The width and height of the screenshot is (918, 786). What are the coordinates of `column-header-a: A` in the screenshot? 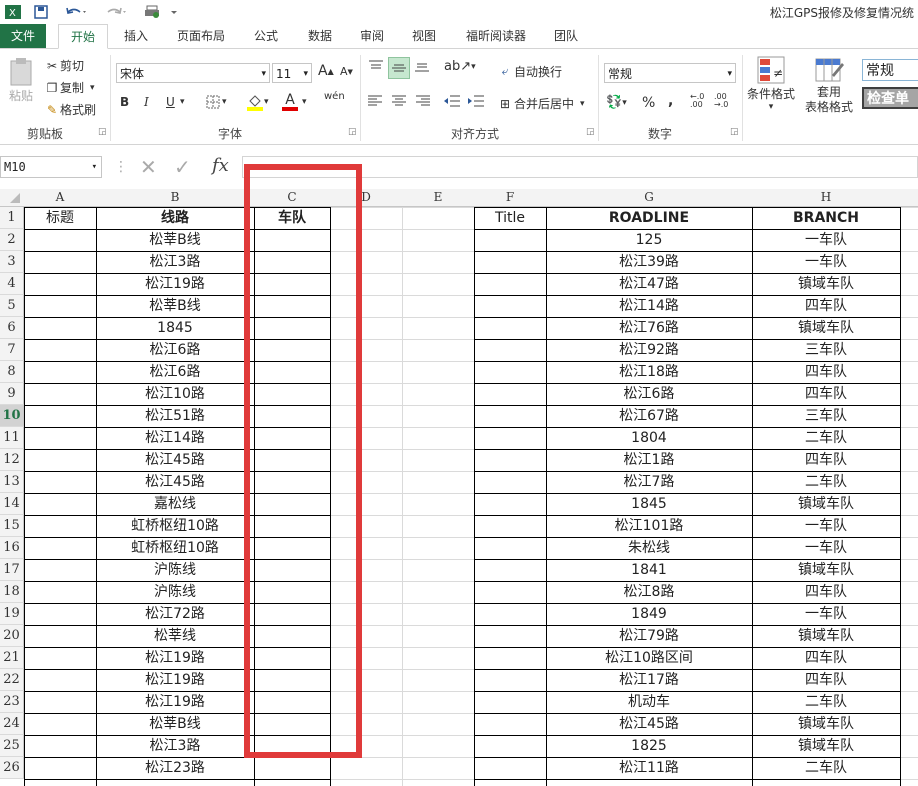 It's located at (60, 198).